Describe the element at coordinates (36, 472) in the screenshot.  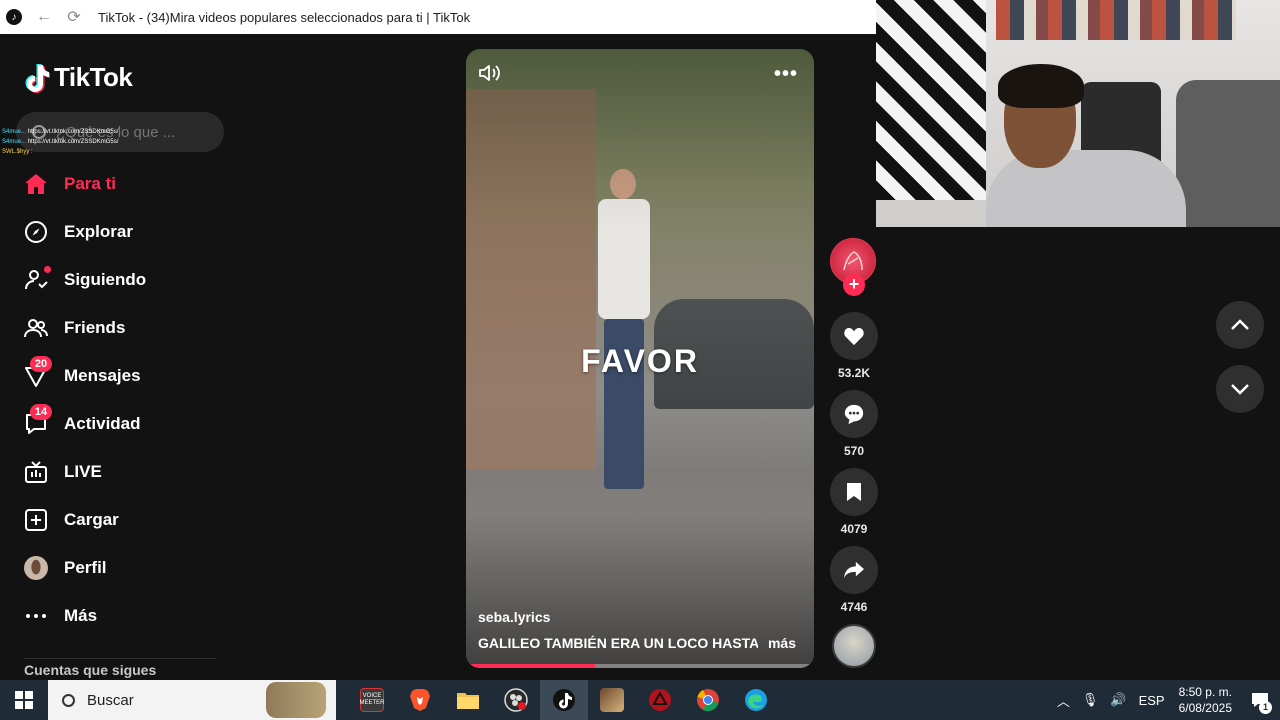
I see `live-icon` at that location.